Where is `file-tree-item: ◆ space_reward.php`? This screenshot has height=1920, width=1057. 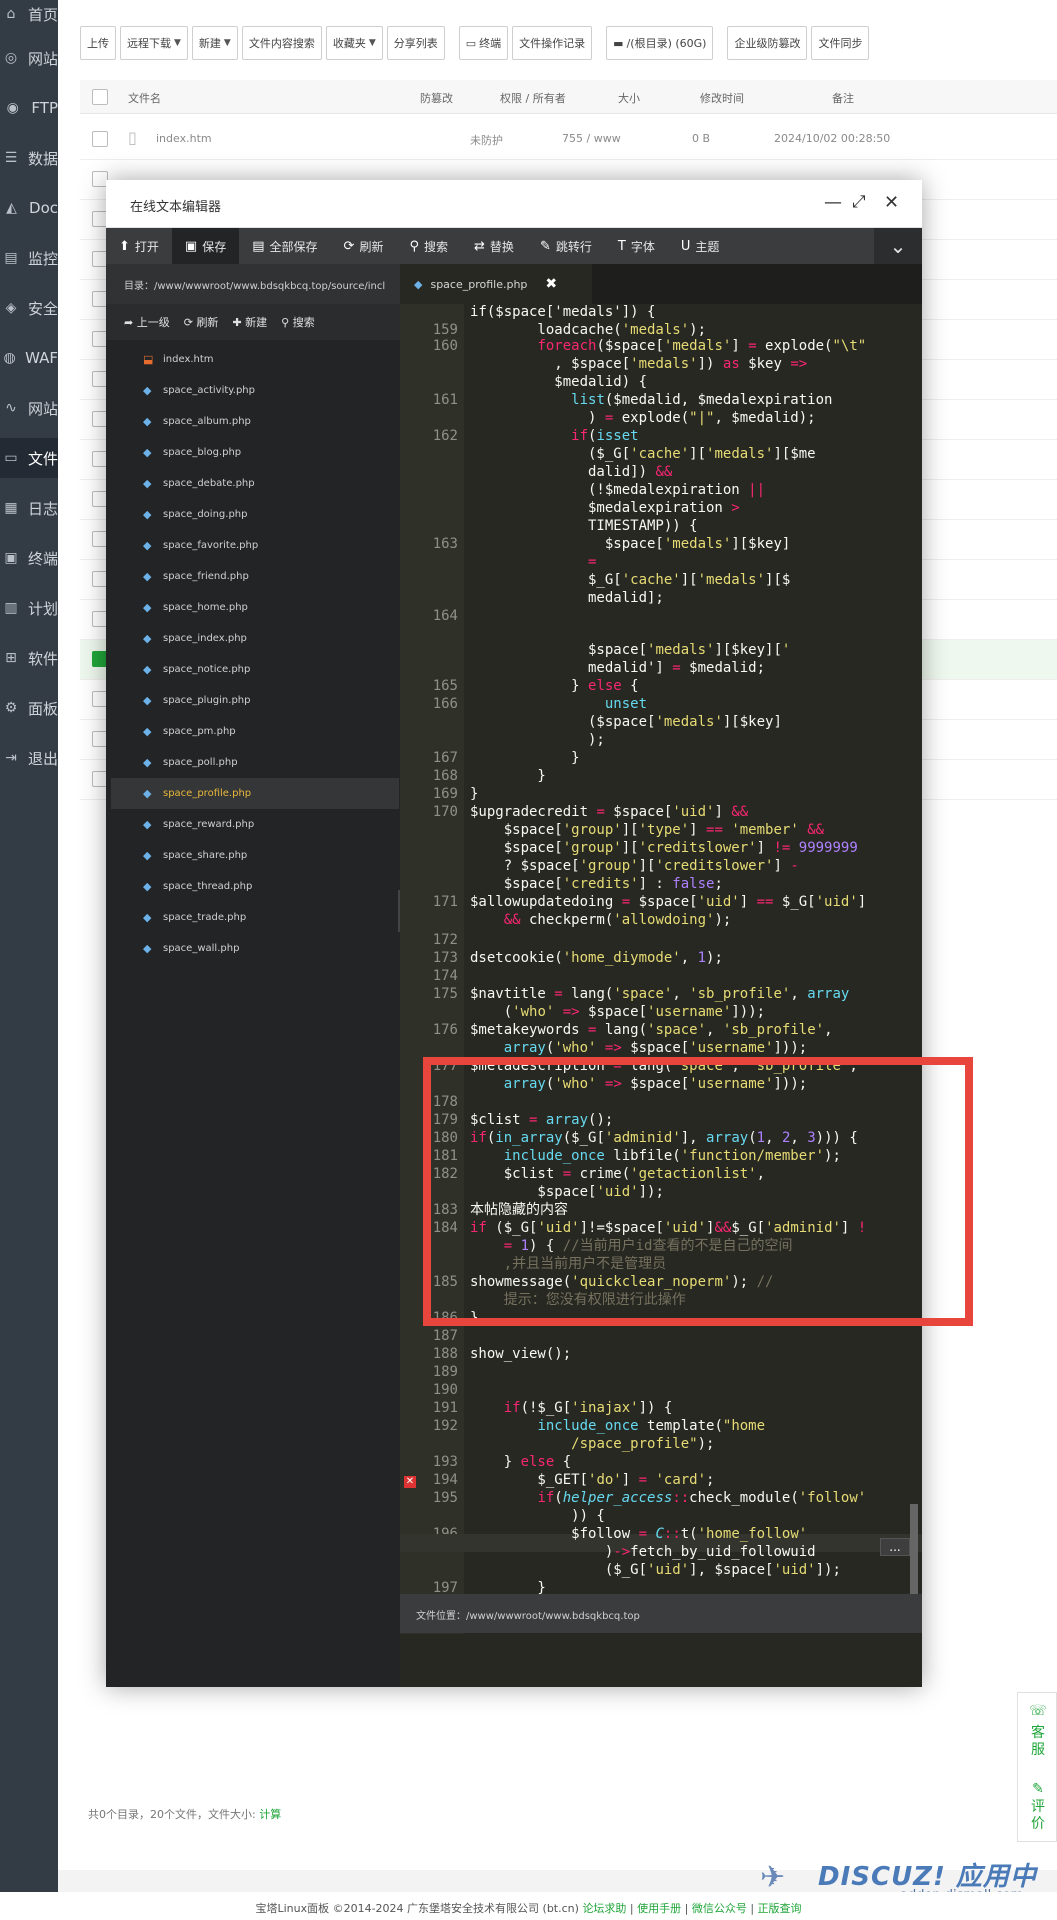
file-tree-item: ◆ space_reward.php is located at coordinates (255, 824).